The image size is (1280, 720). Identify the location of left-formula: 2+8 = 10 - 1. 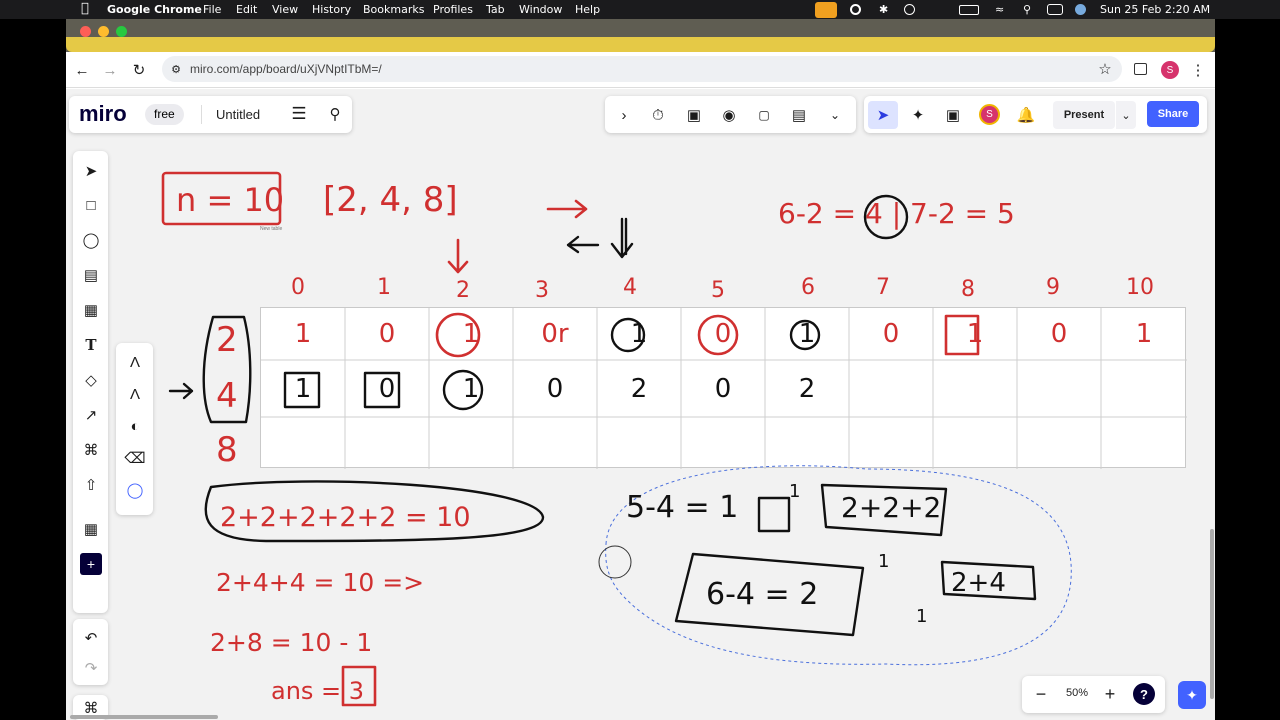
(291, 642).